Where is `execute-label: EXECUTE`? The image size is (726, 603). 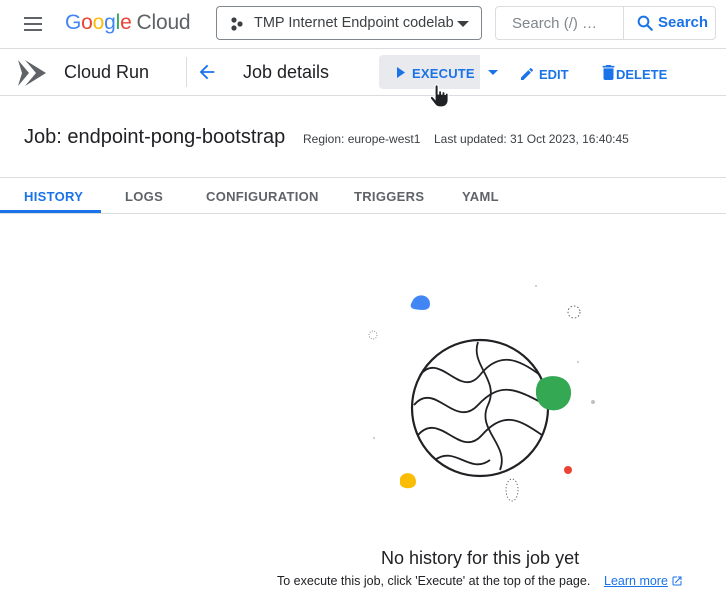 execute-label: EXECUTE is located at coordinates (443, 73).